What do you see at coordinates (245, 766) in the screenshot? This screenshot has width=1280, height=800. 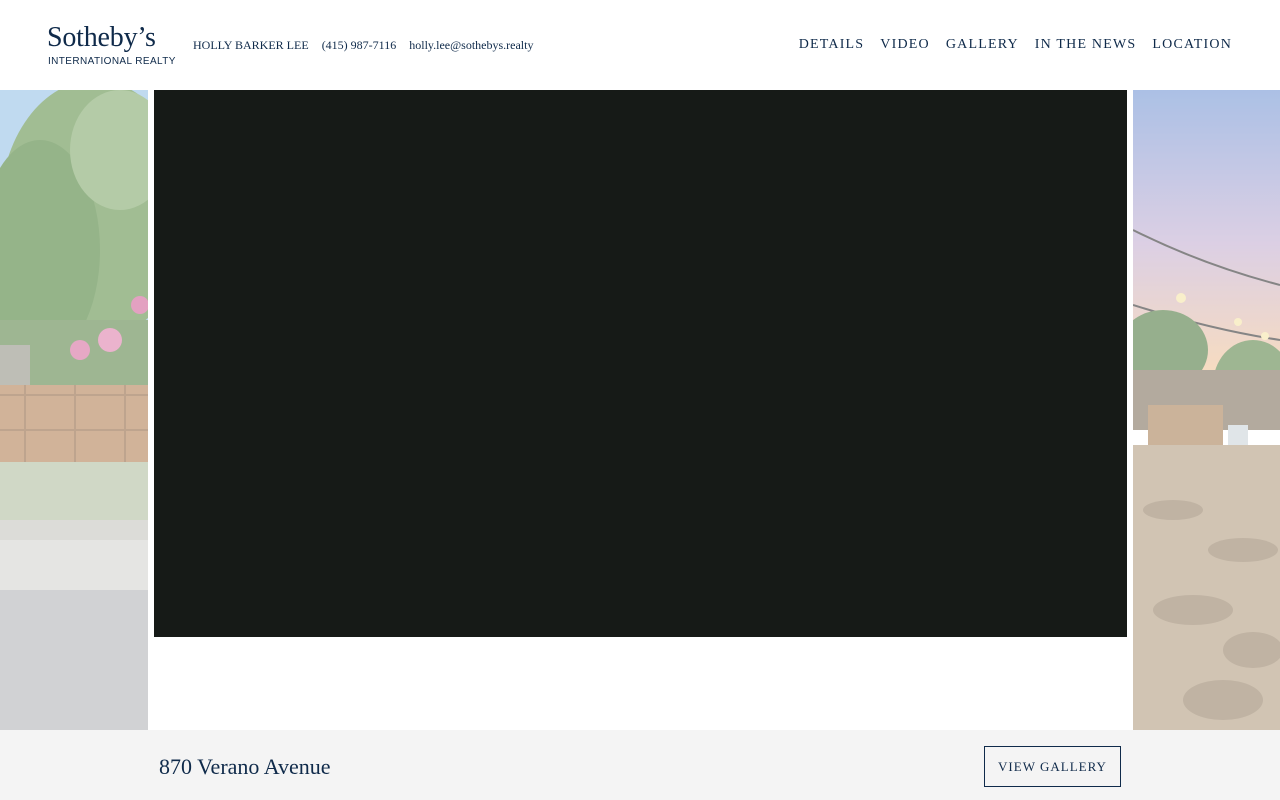 I see `property-address: 870 Verano Avenue` at bounding box center [245, 766].